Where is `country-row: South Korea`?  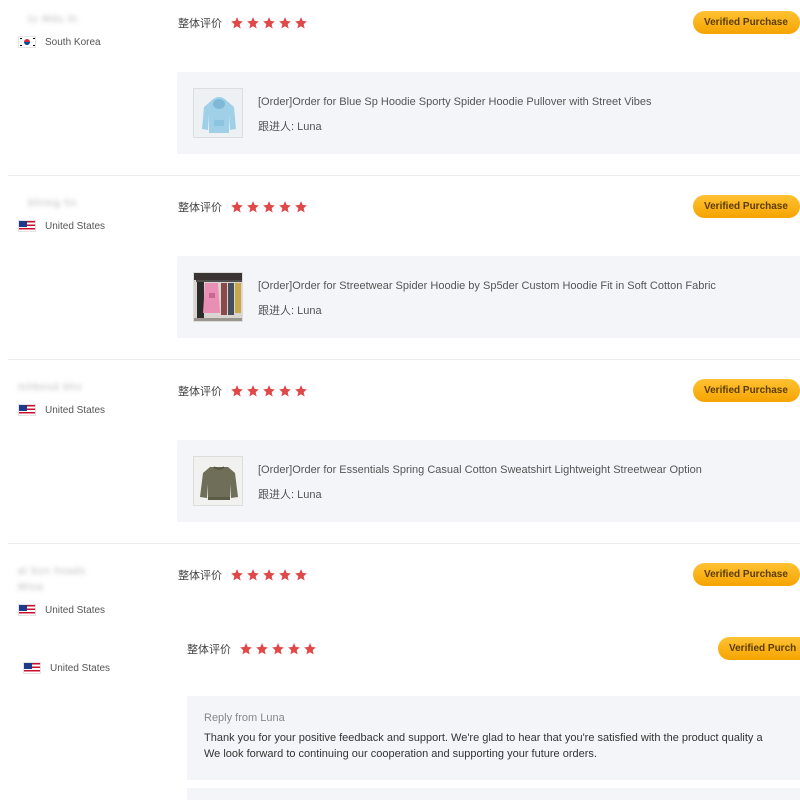 country-row: South Korea is located at coordinates (93, 42).